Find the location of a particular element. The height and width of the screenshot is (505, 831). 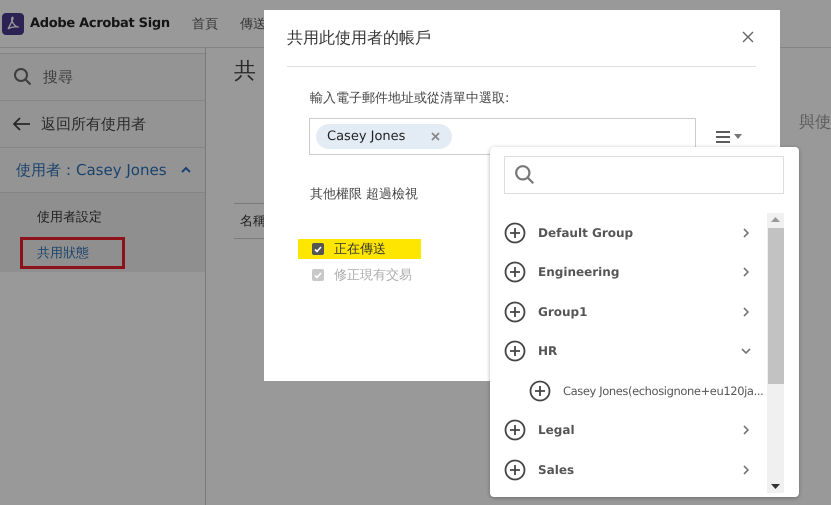

group-label: HR is located at coordinates (548, 351).